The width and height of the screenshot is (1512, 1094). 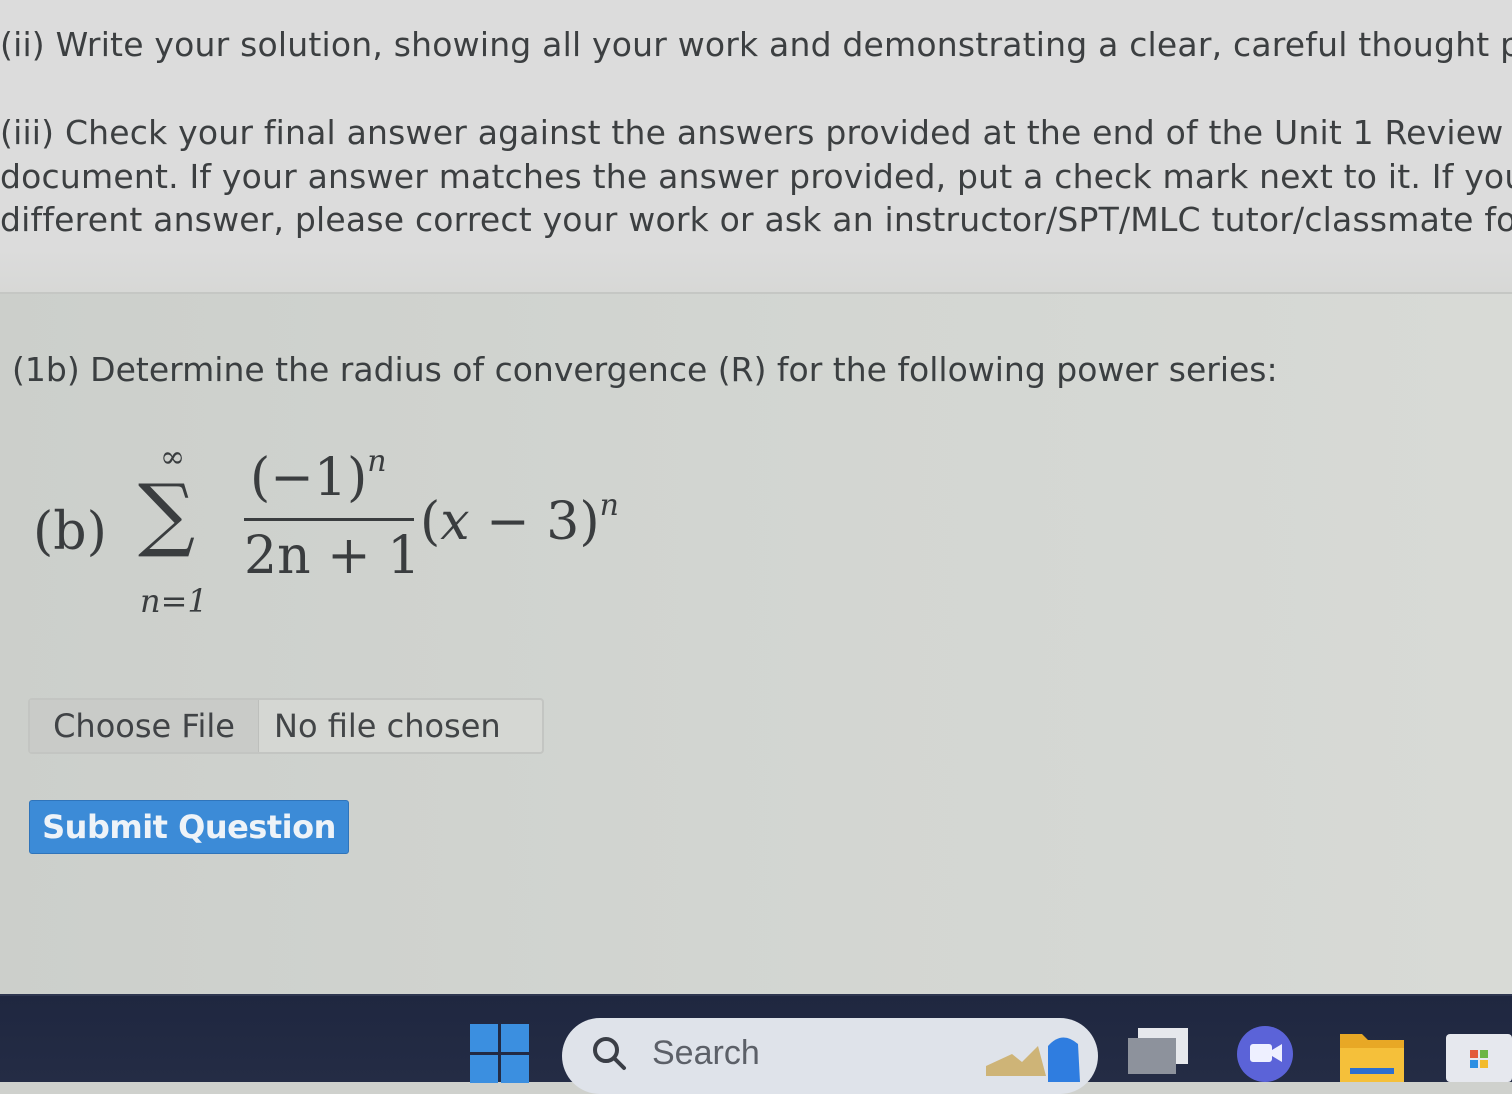 I want to click on fraction-denominator: 2n + 1, so click(x=332, y=556).